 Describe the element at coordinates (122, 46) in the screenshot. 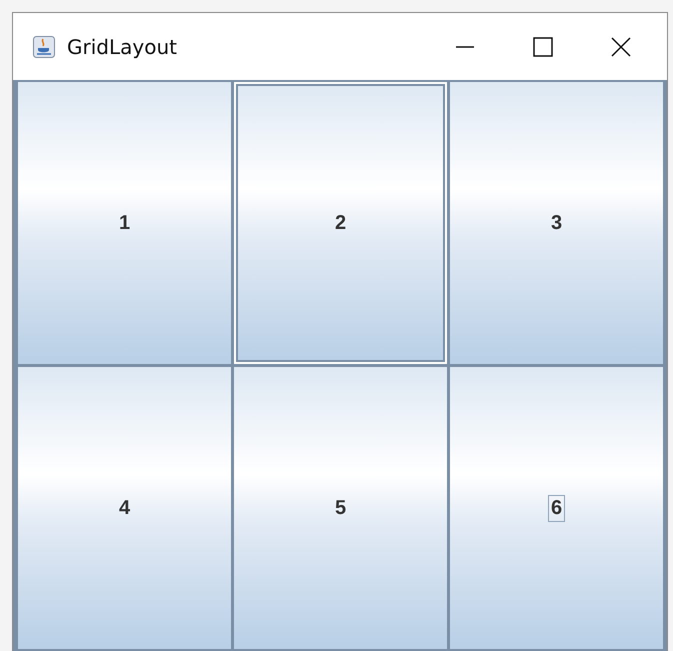

I see `window-title: GridLayout` at that location.